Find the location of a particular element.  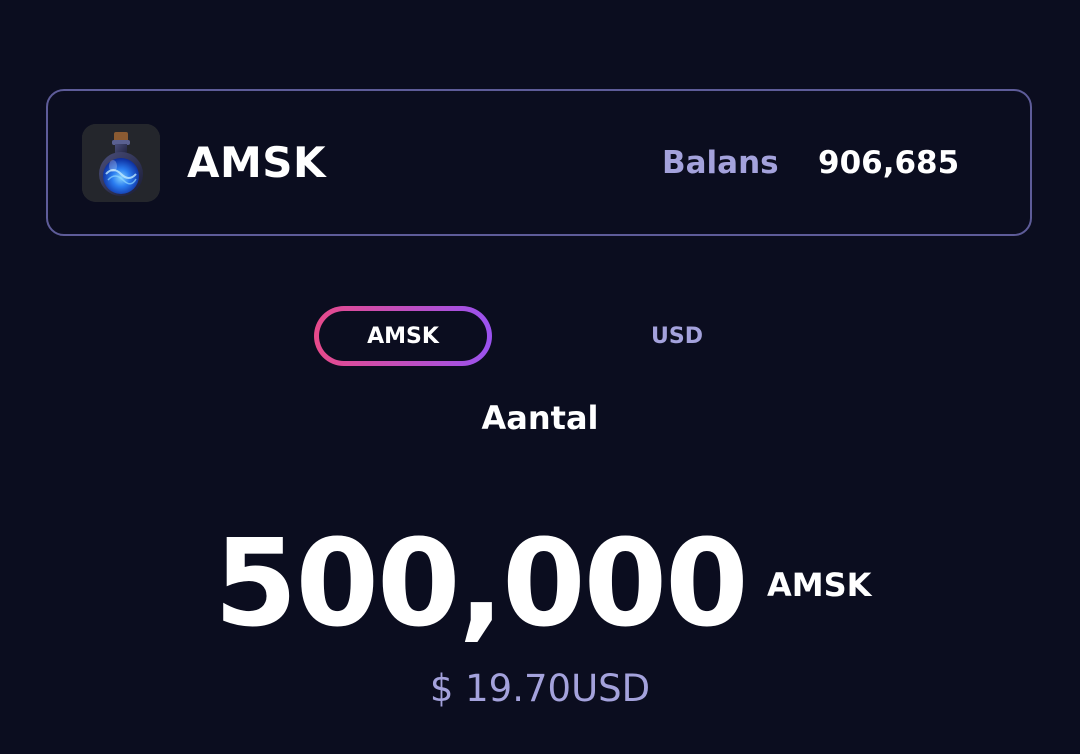

balance-value: 906,685 is located at coordinates (889, 163).